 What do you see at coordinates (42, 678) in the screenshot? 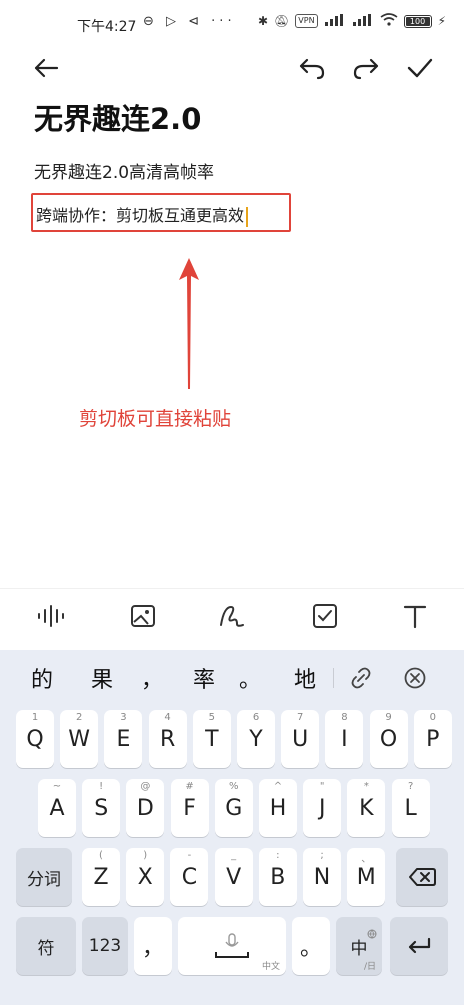
I see `candidate-1: 的` at bounding box center [42, 678].